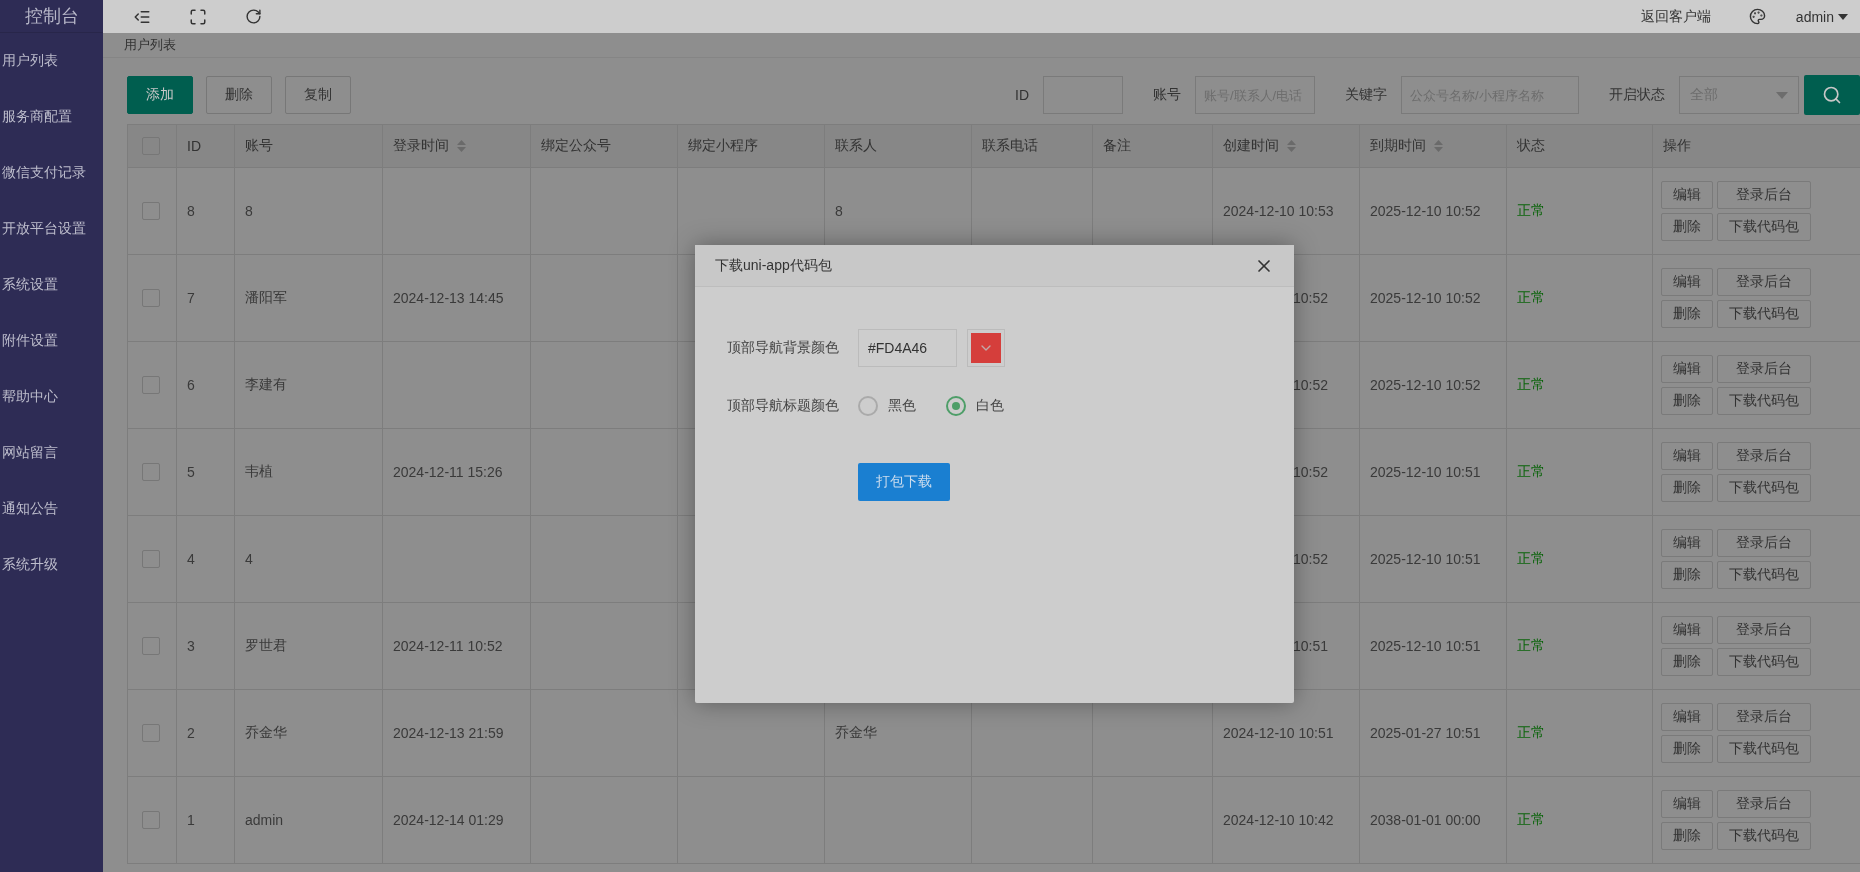  What do you see at coordinates (253, 16) in the screenshot?
I see `refresh-icon` at bounding box center [253, 16].